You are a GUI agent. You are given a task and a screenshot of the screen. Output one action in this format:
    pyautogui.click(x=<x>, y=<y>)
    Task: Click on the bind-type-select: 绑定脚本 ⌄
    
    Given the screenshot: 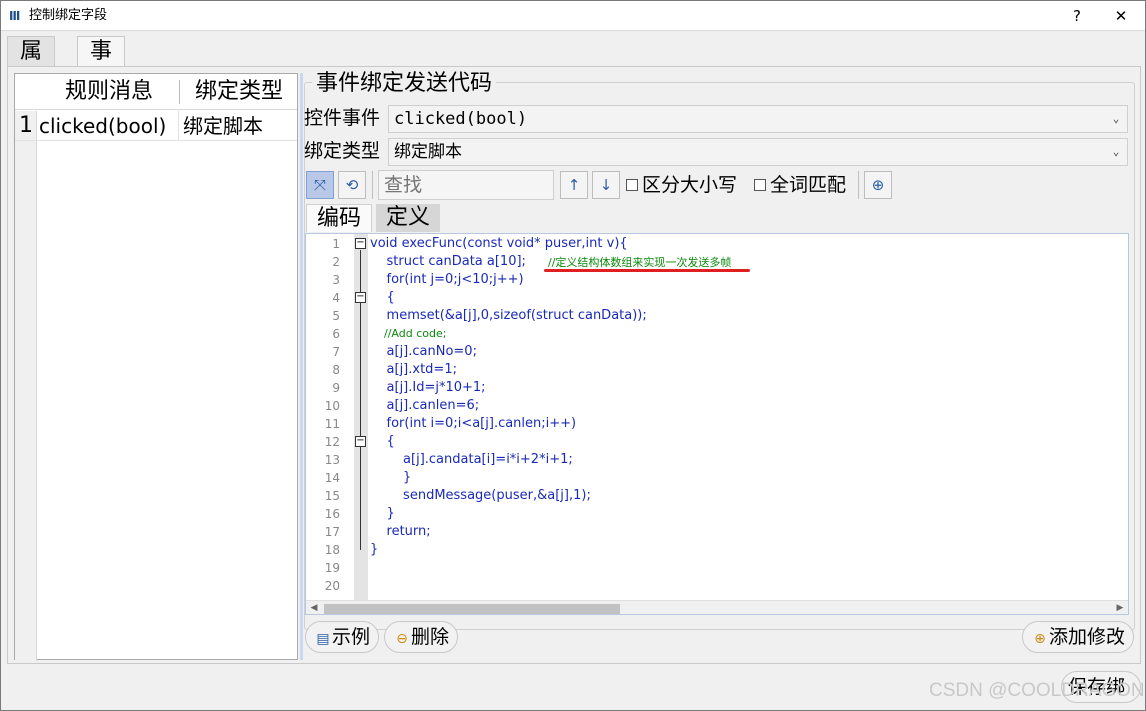 What is the action you would take?
    pyautogui.click(x=758, y=152)
    